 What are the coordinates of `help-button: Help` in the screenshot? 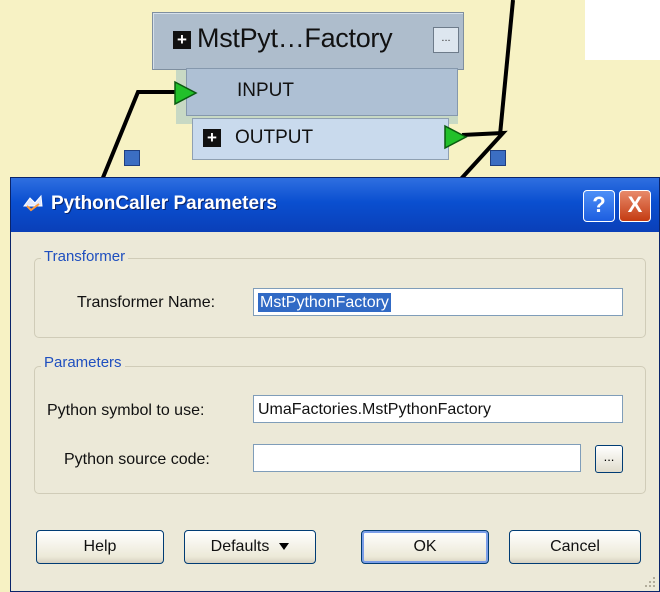 It's located at (100, 547).